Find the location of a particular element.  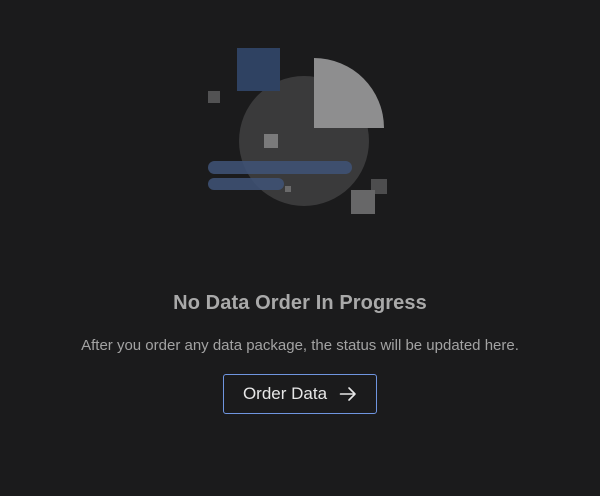

order-data-label: Order Data is located at coordinates (285, 393).